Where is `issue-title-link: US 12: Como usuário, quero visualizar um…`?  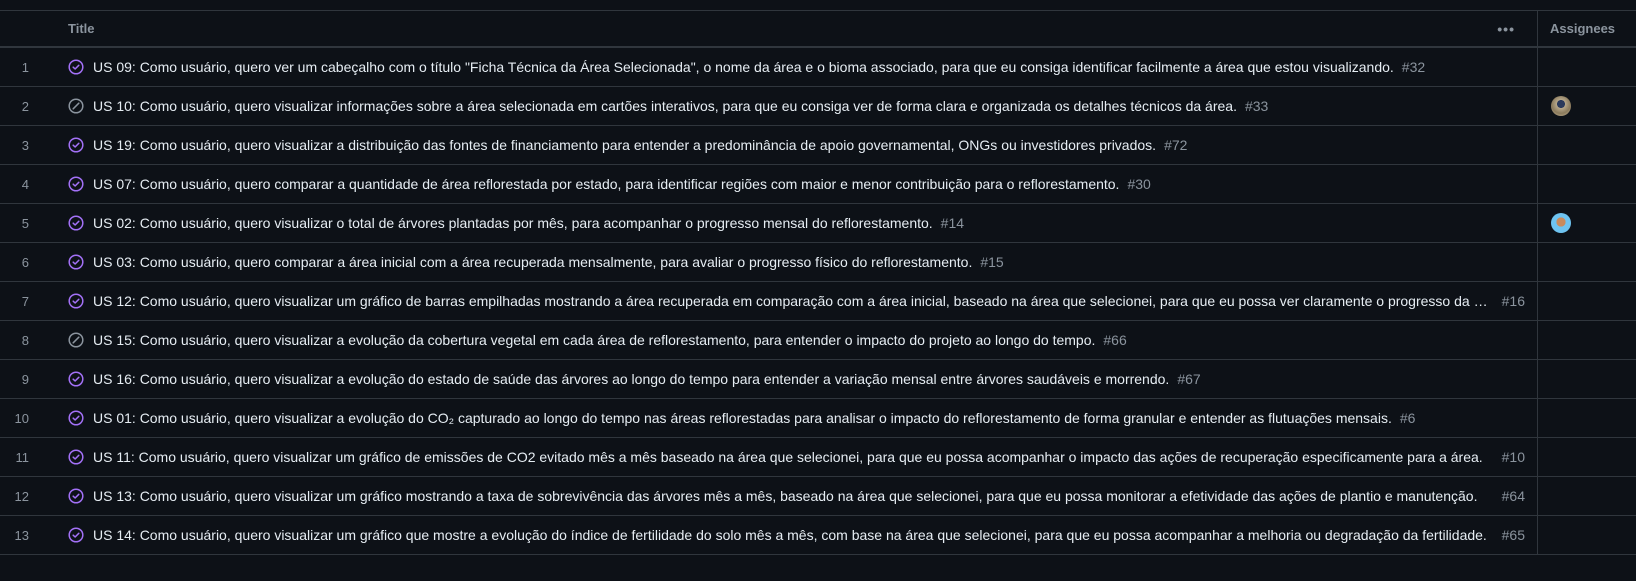 issue-title-link: US 12: Como usuário, quero visualizar um… is located at coordinates (790, 301).